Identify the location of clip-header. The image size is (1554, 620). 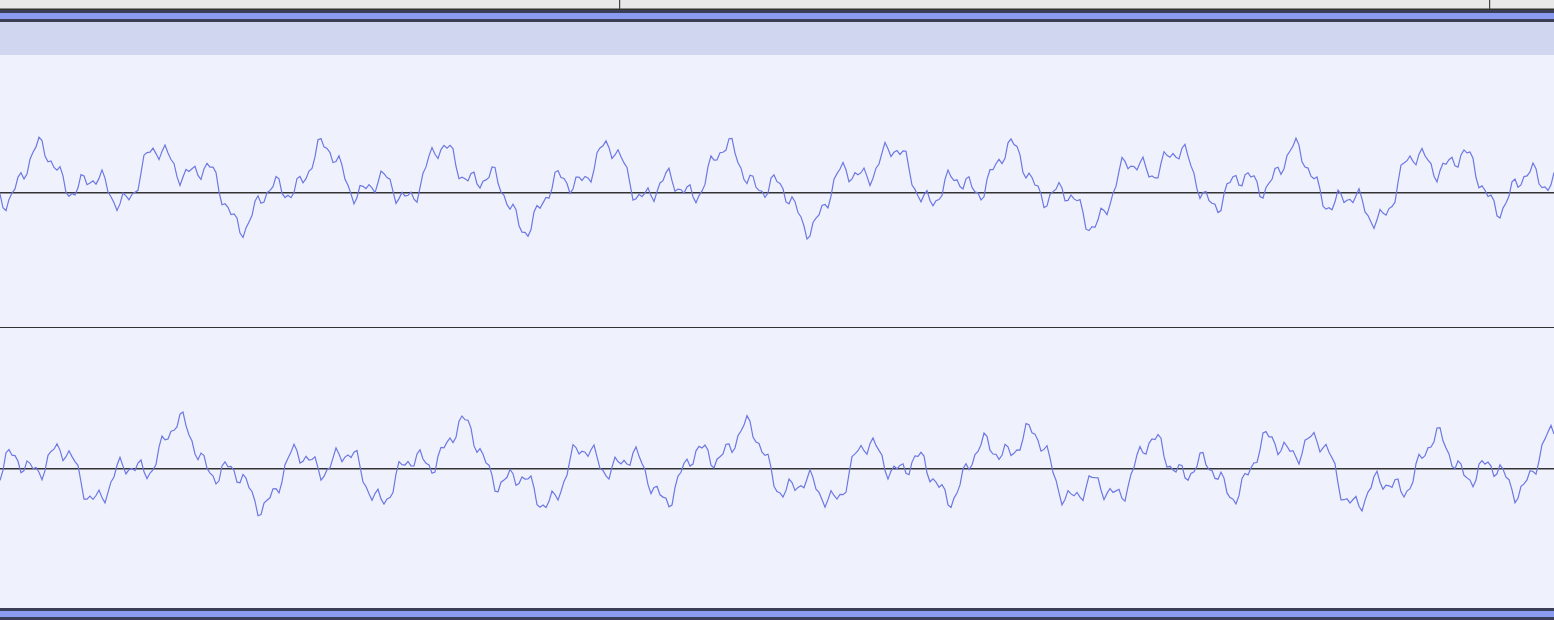
(777, 38).